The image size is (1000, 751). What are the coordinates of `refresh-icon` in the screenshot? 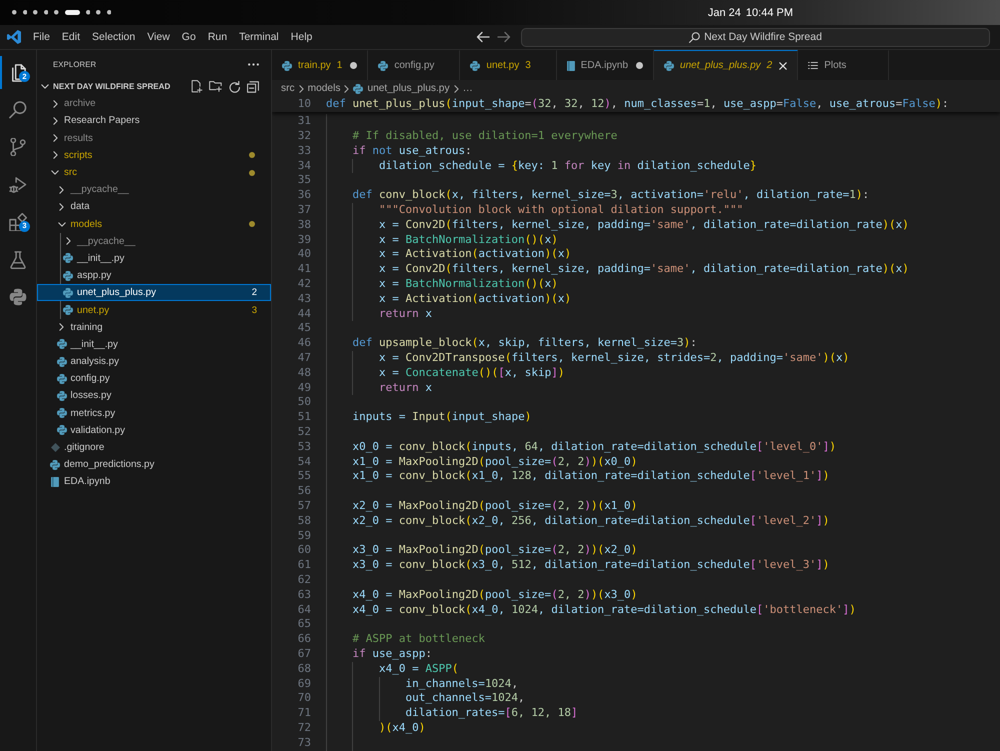 It's located at (234, 86).